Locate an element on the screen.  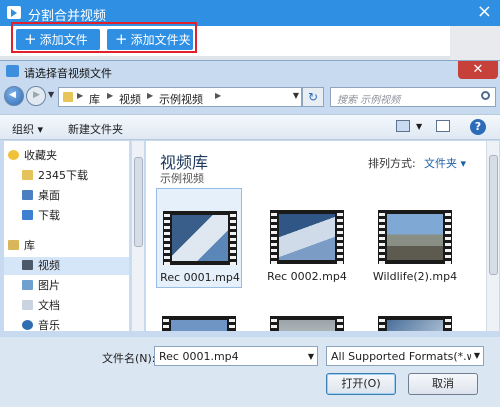
new-folder-button: 新建文件夹 is located at coordinates (95, 129).